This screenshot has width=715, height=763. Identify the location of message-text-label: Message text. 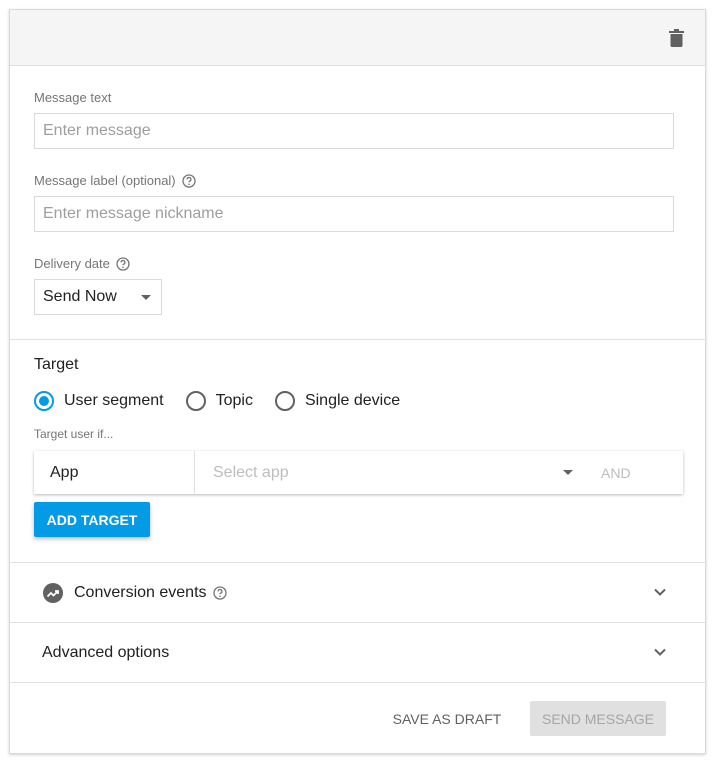
(72, 97).